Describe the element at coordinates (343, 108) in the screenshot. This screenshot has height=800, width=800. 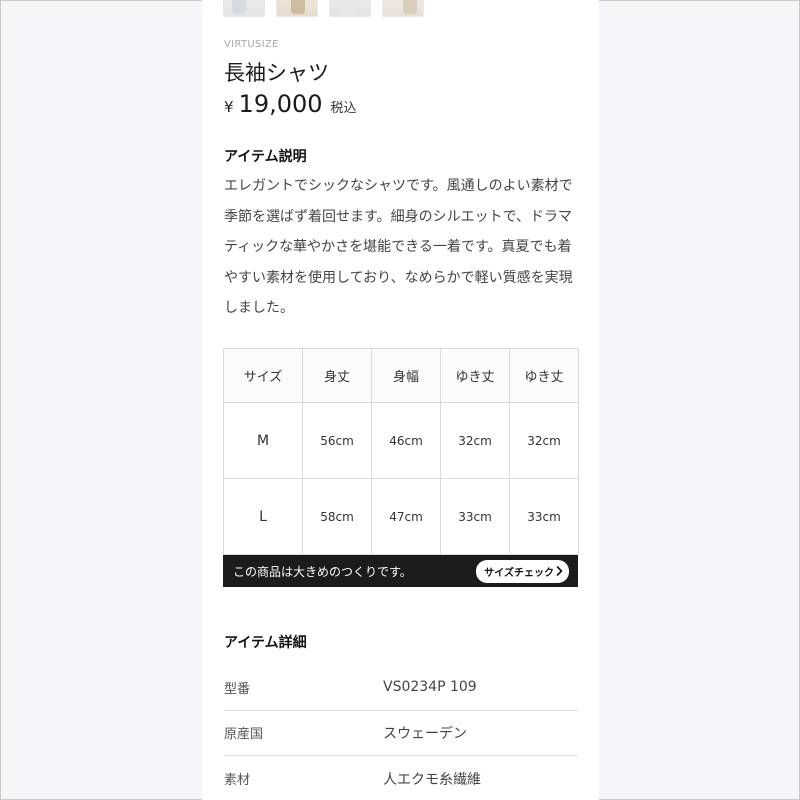
I see `tax-label: 税込` at that location.